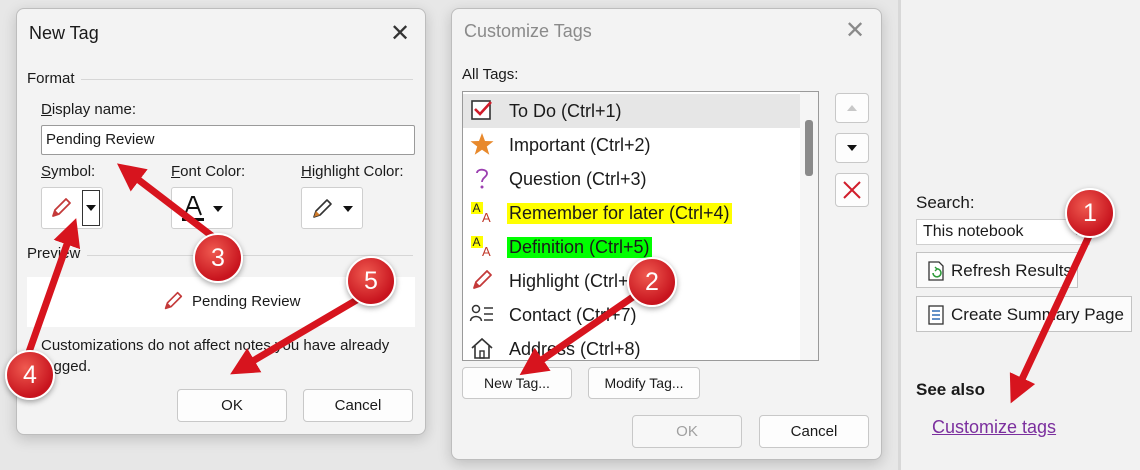 This screenshot has height=470, width=1140. I want to click on customize-tags-link: Customize tags, so click(994, 427).